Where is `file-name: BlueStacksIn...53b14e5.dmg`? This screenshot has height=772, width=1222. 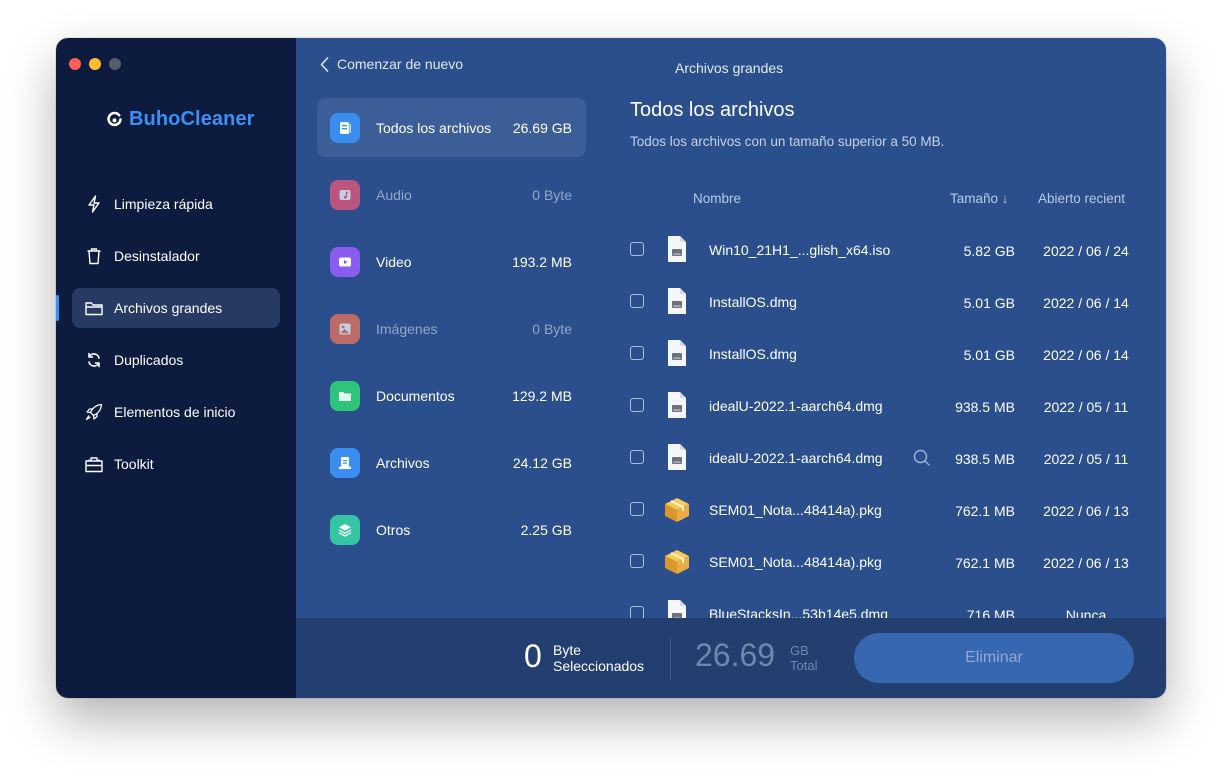
file-name: BlueStacksIn...53b14e5.dmg is located at coordinates (799, 612).